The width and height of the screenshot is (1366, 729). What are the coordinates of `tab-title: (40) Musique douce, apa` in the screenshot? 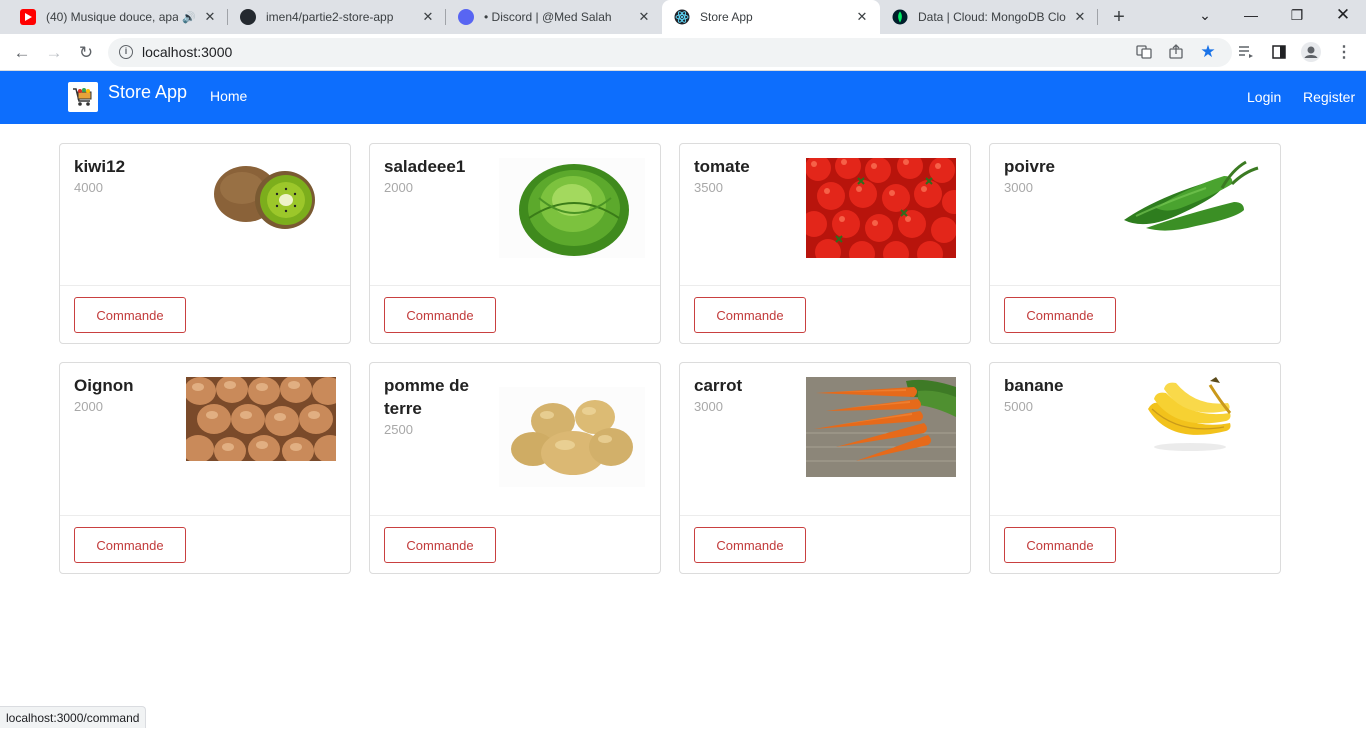 It's located at (112, 17).